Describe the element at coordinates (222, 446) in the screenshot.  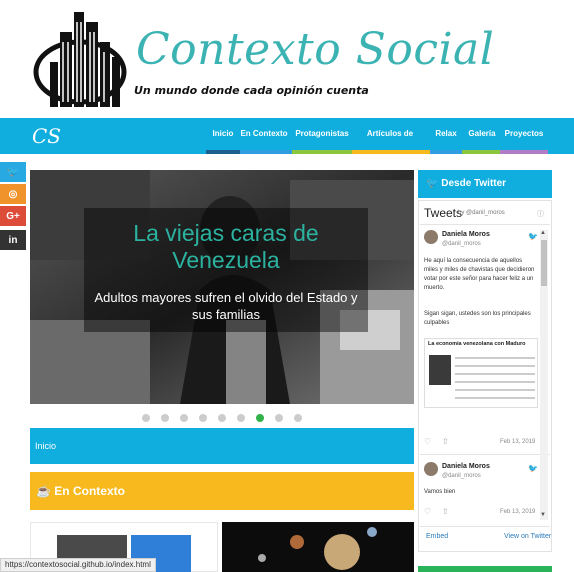
I see `section-inicio-header: Inicio` at that location.